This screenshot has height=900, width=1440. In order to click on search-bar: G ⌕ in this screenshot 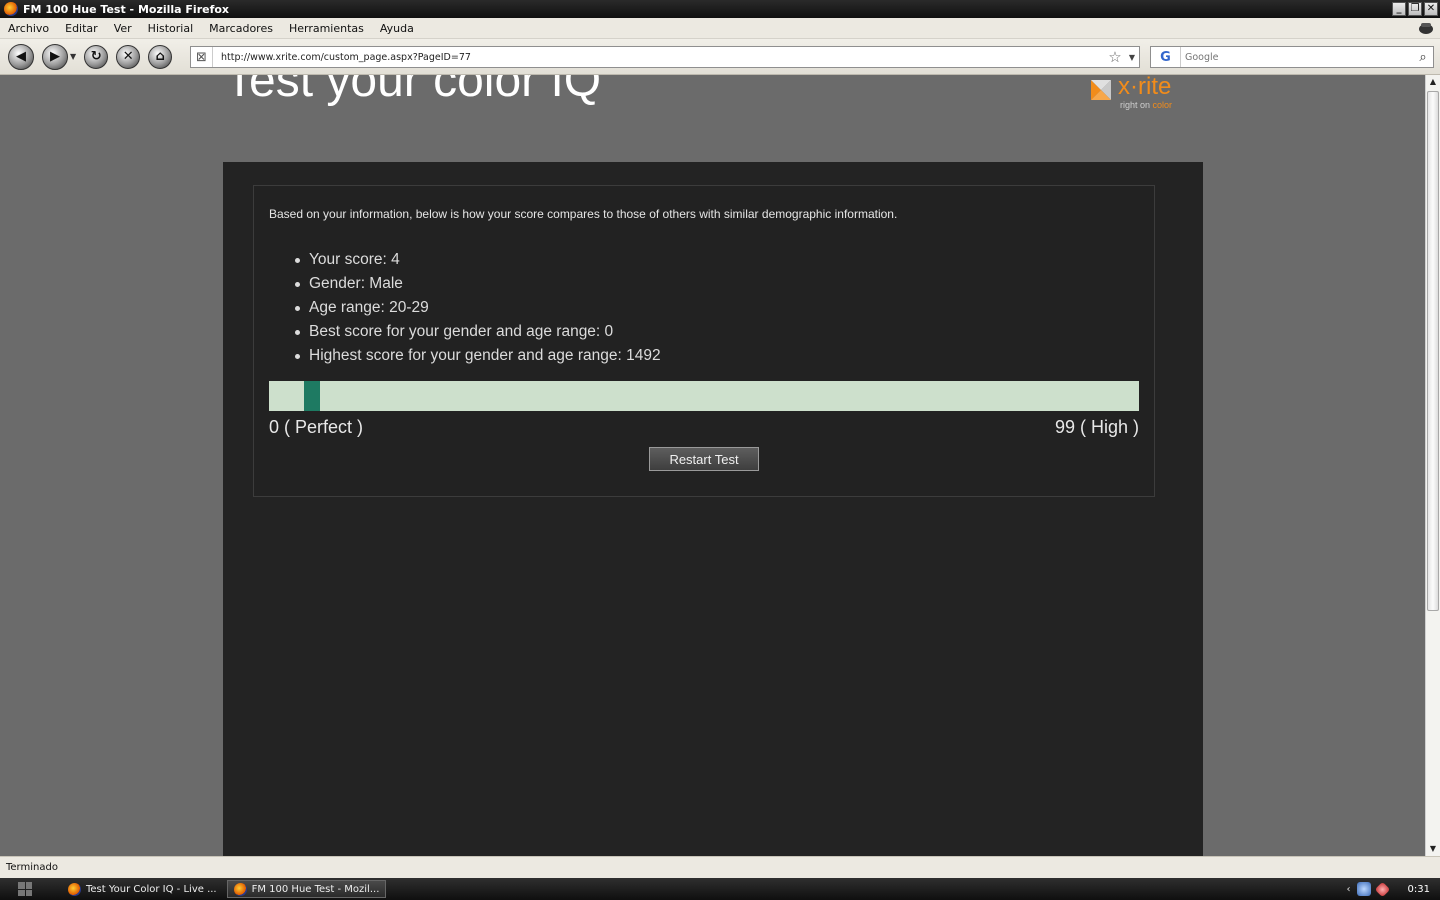, I will do `click(1292, 57)`.